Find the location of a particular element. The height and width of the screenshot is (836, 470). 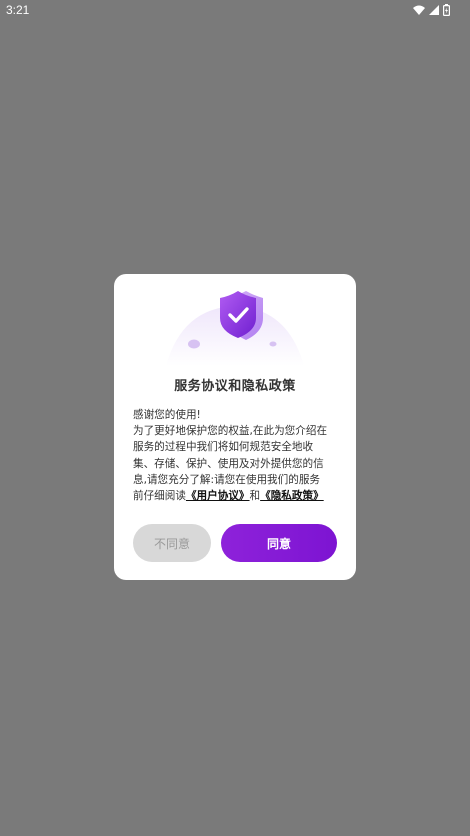

body-line: 感谢您的使用! is located at coordinates (167, 415).